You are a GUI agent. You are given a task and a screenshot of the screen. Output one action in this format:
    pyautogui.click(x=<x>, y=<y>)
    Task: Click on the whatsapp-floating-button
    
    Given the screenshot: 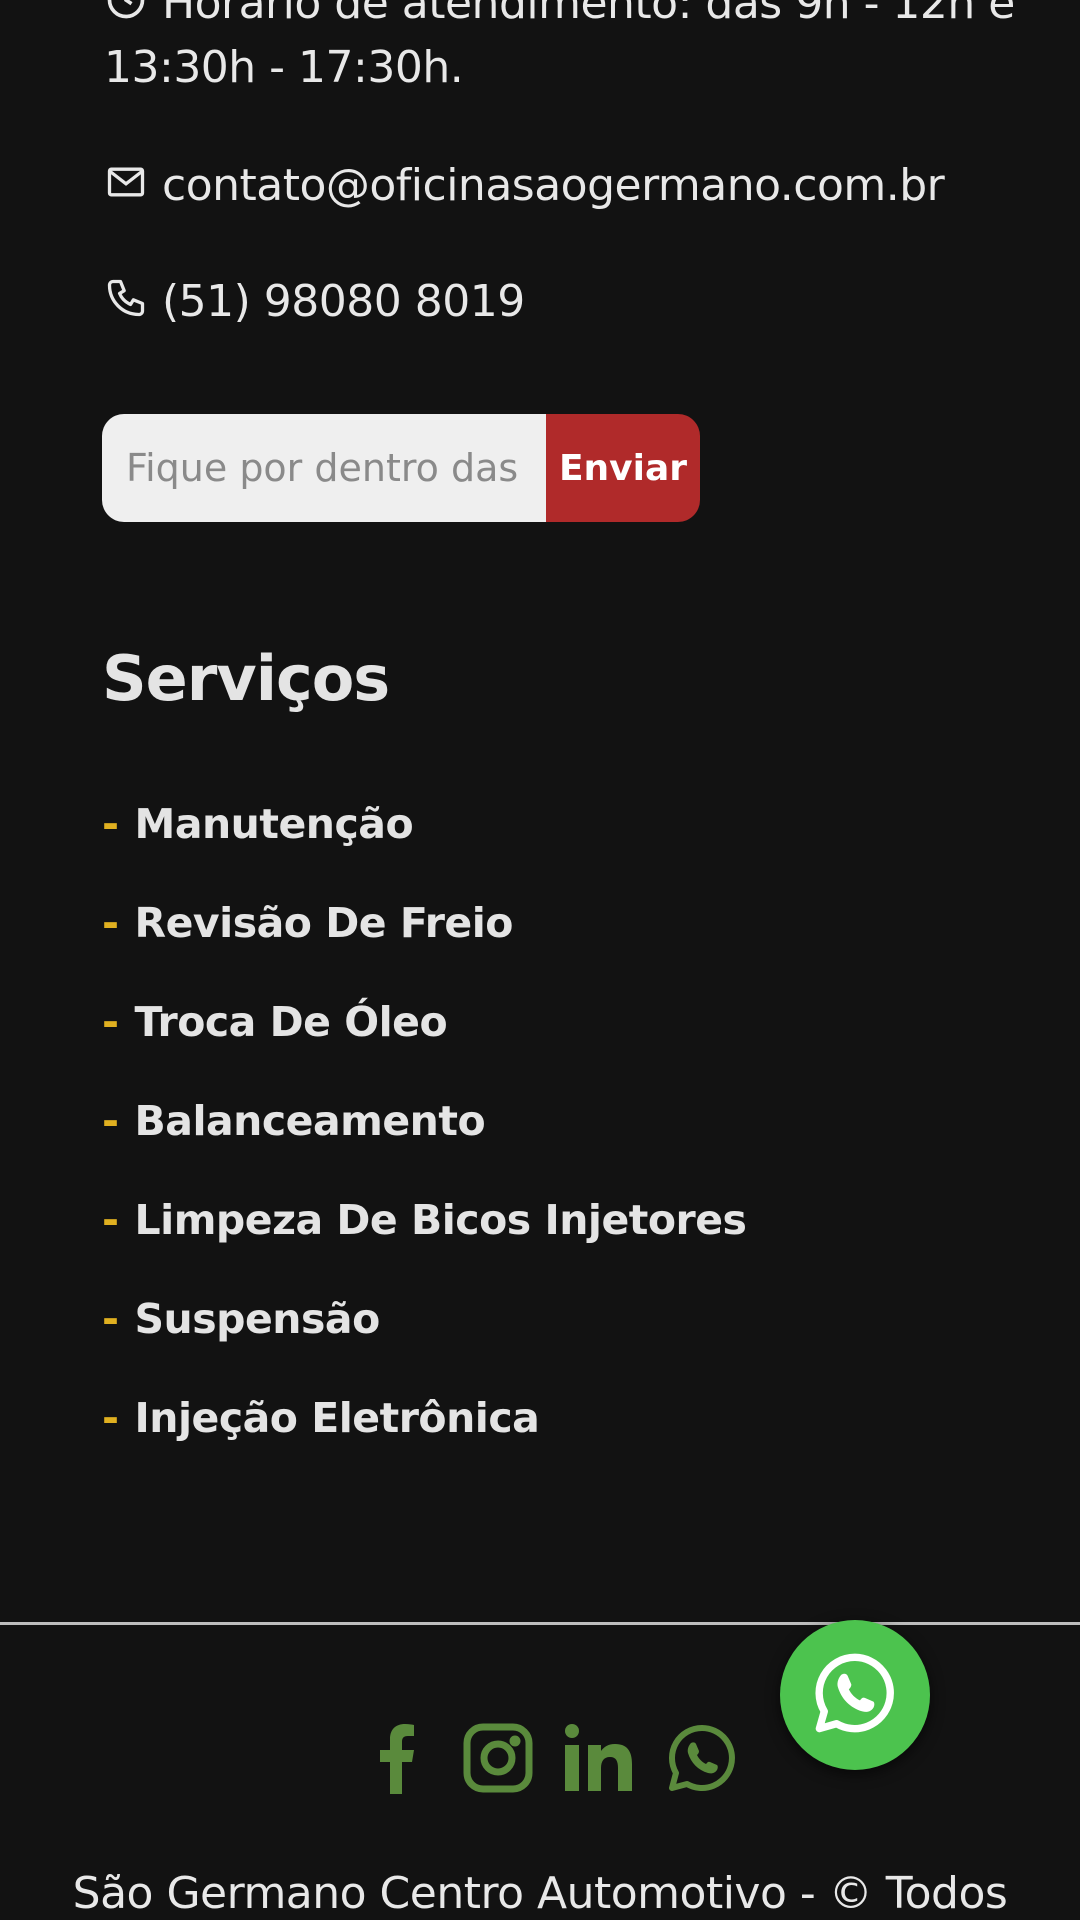 What is the action you would take?
    pyautogui.click(x=855, y=1695)
    